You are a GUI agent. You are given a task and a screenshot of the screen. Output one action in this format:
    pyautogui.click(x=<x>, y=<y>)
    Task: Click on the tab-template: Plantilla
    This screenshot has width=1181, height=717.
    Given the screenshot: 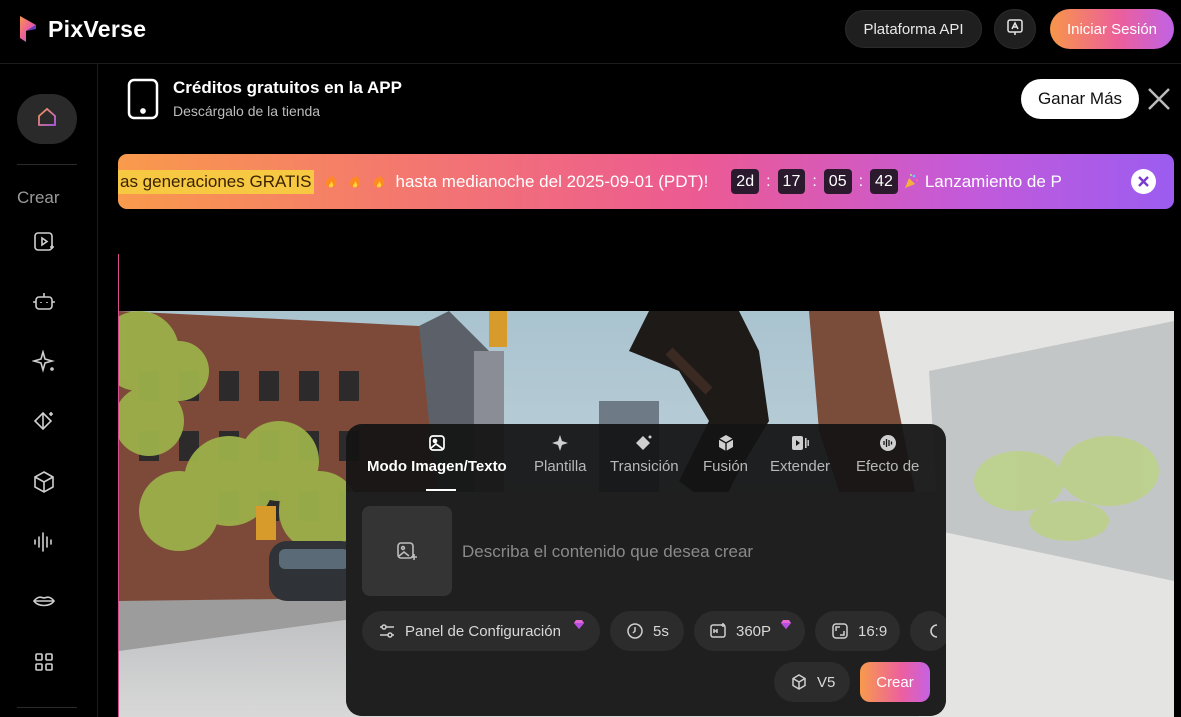 What is the action you would take?
    pyautogui.click(x=560, y=454)
    